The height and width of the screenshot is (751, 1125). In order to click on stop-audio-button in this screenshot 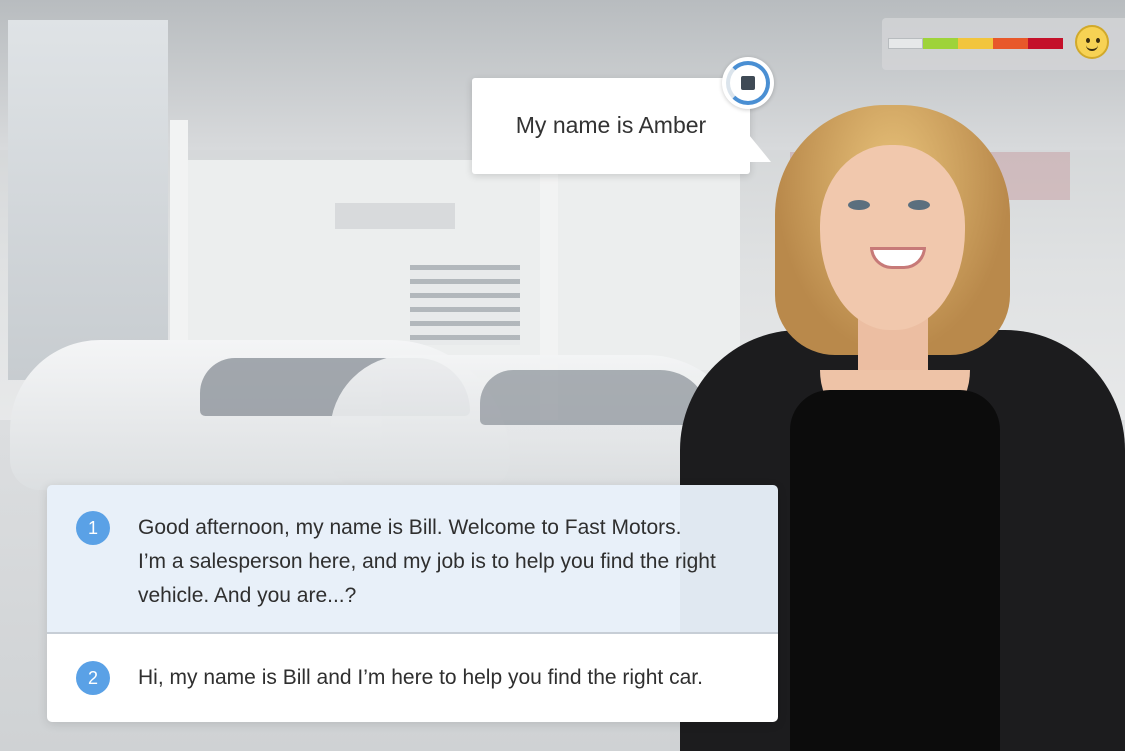, I will do `click(748, 83)`.